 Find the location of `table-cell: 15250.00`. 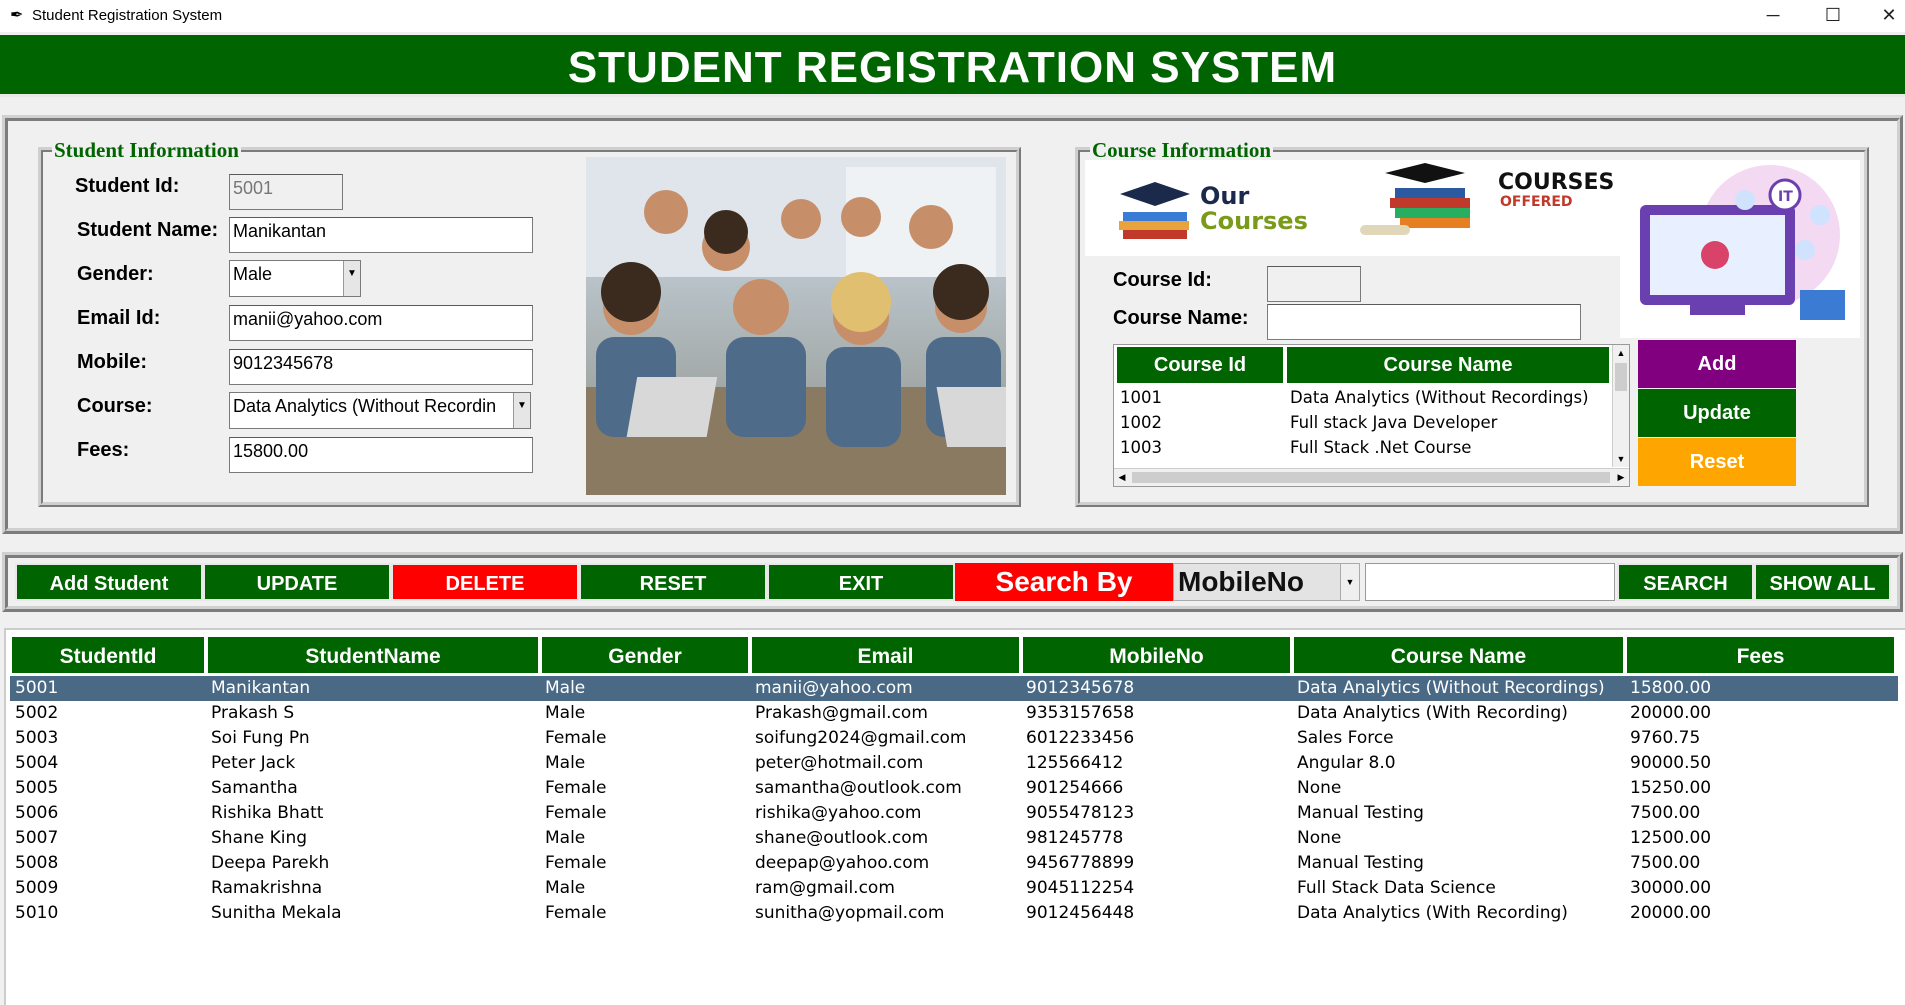

table-cell: 15250.00 is located at coordinates (1670, 788).